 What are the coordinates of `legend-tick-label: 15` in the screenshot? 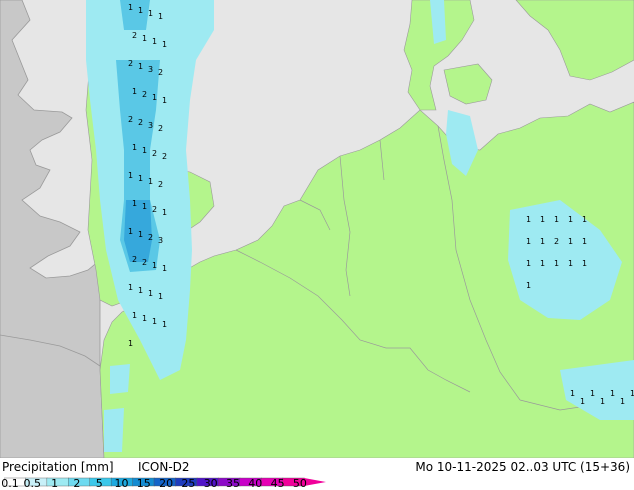 It's located at (143, 483).